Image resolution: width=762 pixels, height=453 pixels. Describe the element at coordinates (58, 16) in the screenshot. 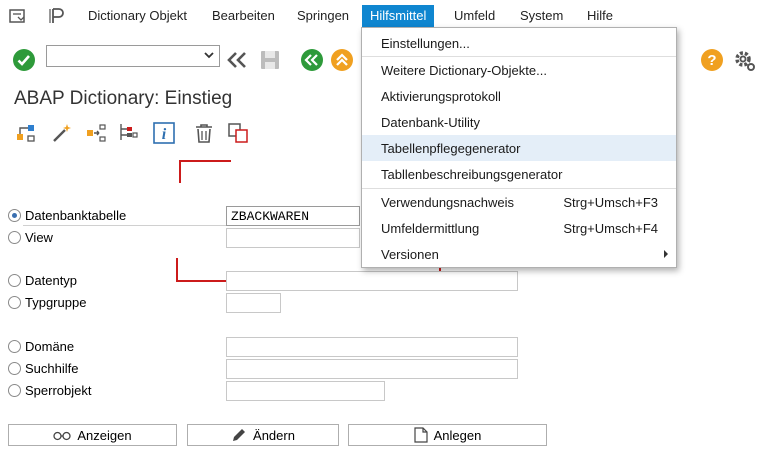

I see `sap-p-icon` at that location.